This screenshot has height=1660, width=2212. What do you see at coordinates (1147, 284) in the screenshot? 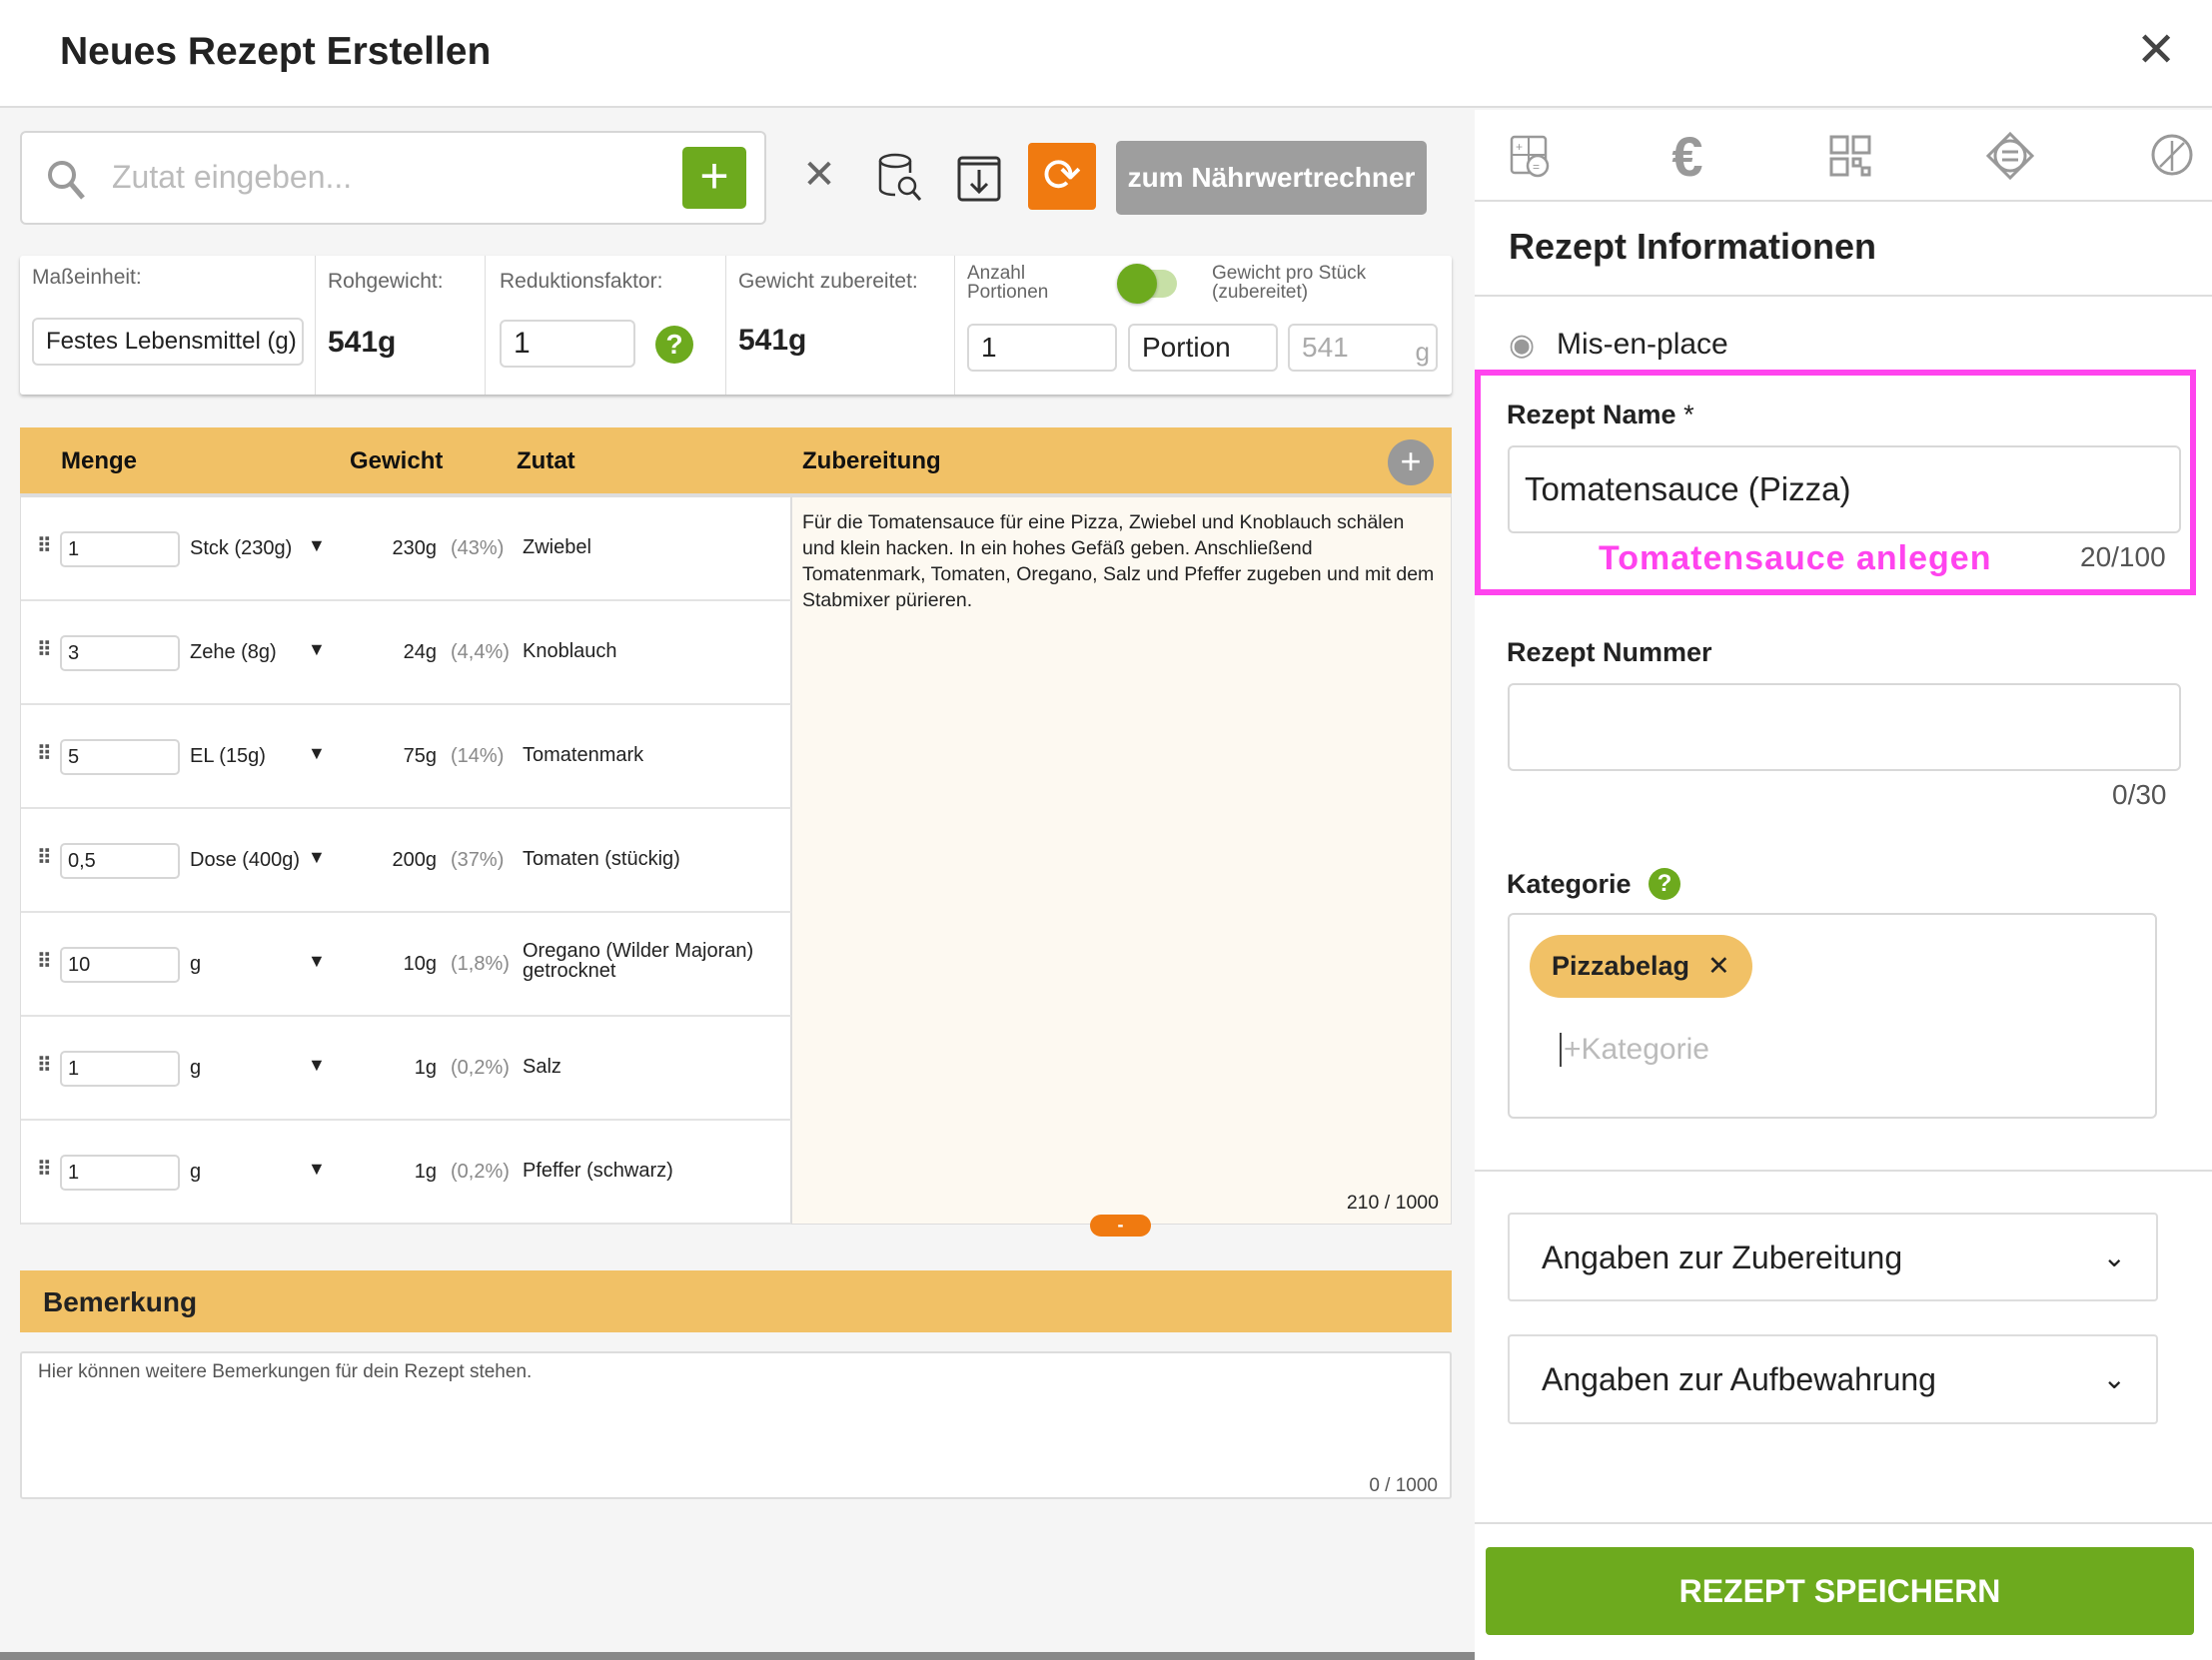
I see `portion-toggle` at bounding box center [1147, 284].